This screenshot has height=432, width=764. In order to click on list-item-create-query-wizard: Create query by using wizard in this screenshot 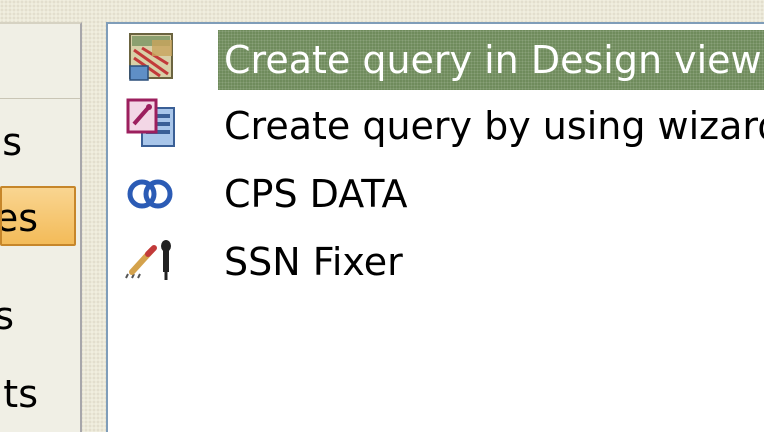, I will do `click(436, 125)`.